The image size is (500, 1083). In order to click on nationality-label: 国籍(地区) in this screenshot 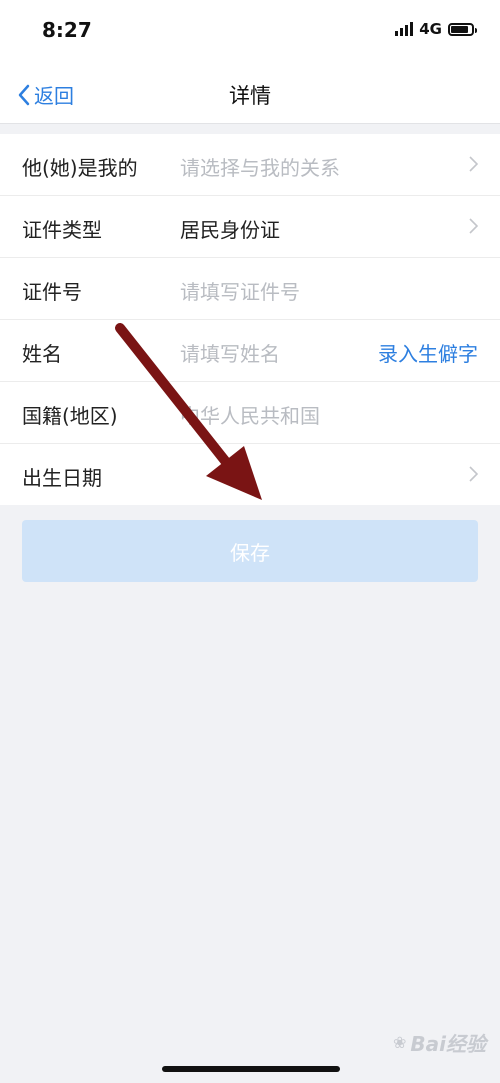, I will do `click(70, 416)`.